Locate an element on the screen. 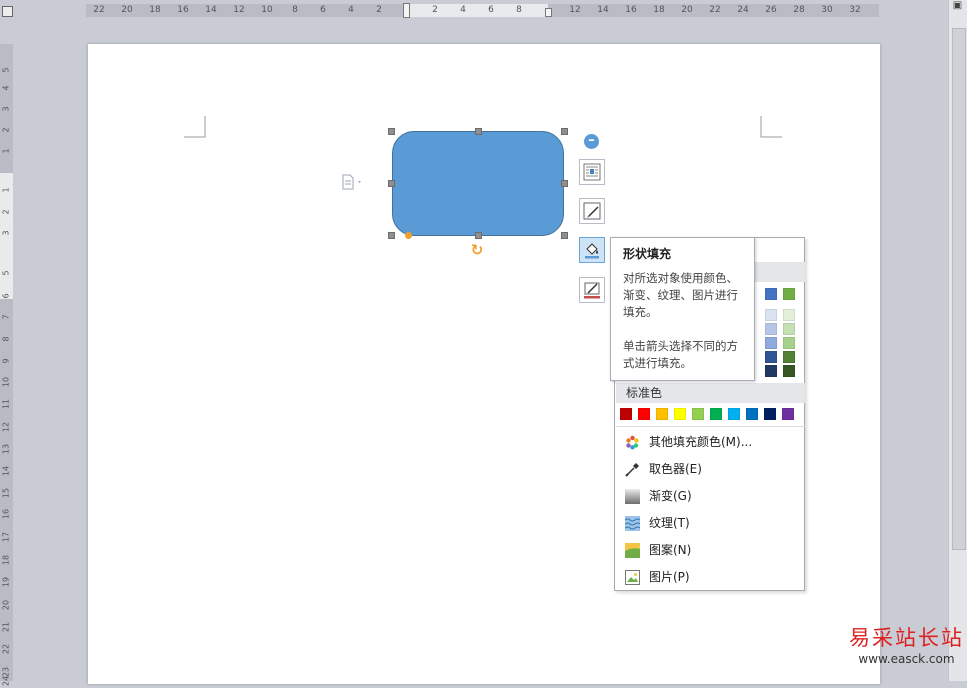 This screenshot has width=967, height=688. resize-handle-w is located at coordinates (391, 183).